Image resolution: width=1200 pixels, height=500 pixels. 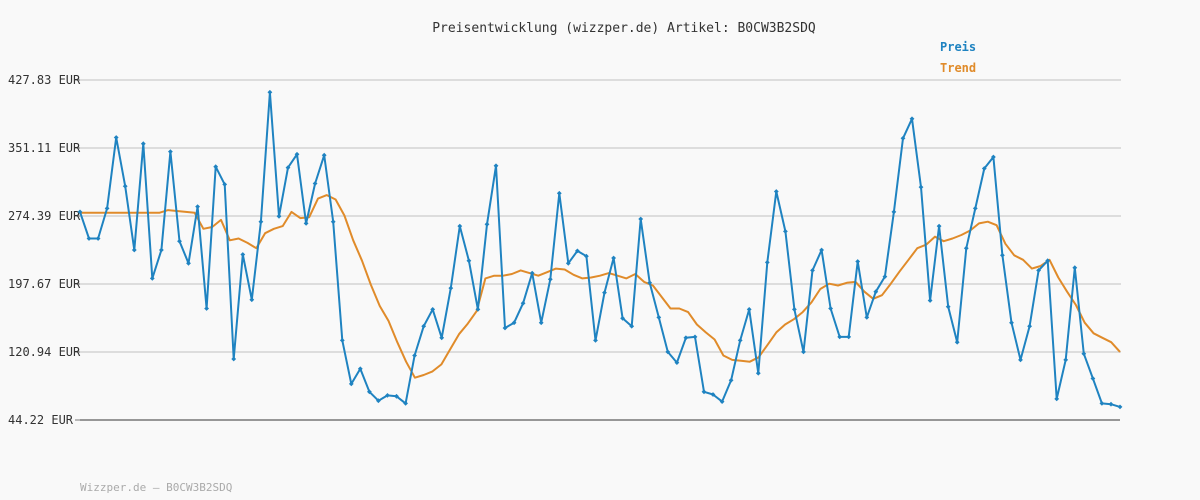 What do you see at coordinates (44, 352) in the screenshot?
I see `y-tick-label: 120.94 EUR` at bounding box center [44, 352].